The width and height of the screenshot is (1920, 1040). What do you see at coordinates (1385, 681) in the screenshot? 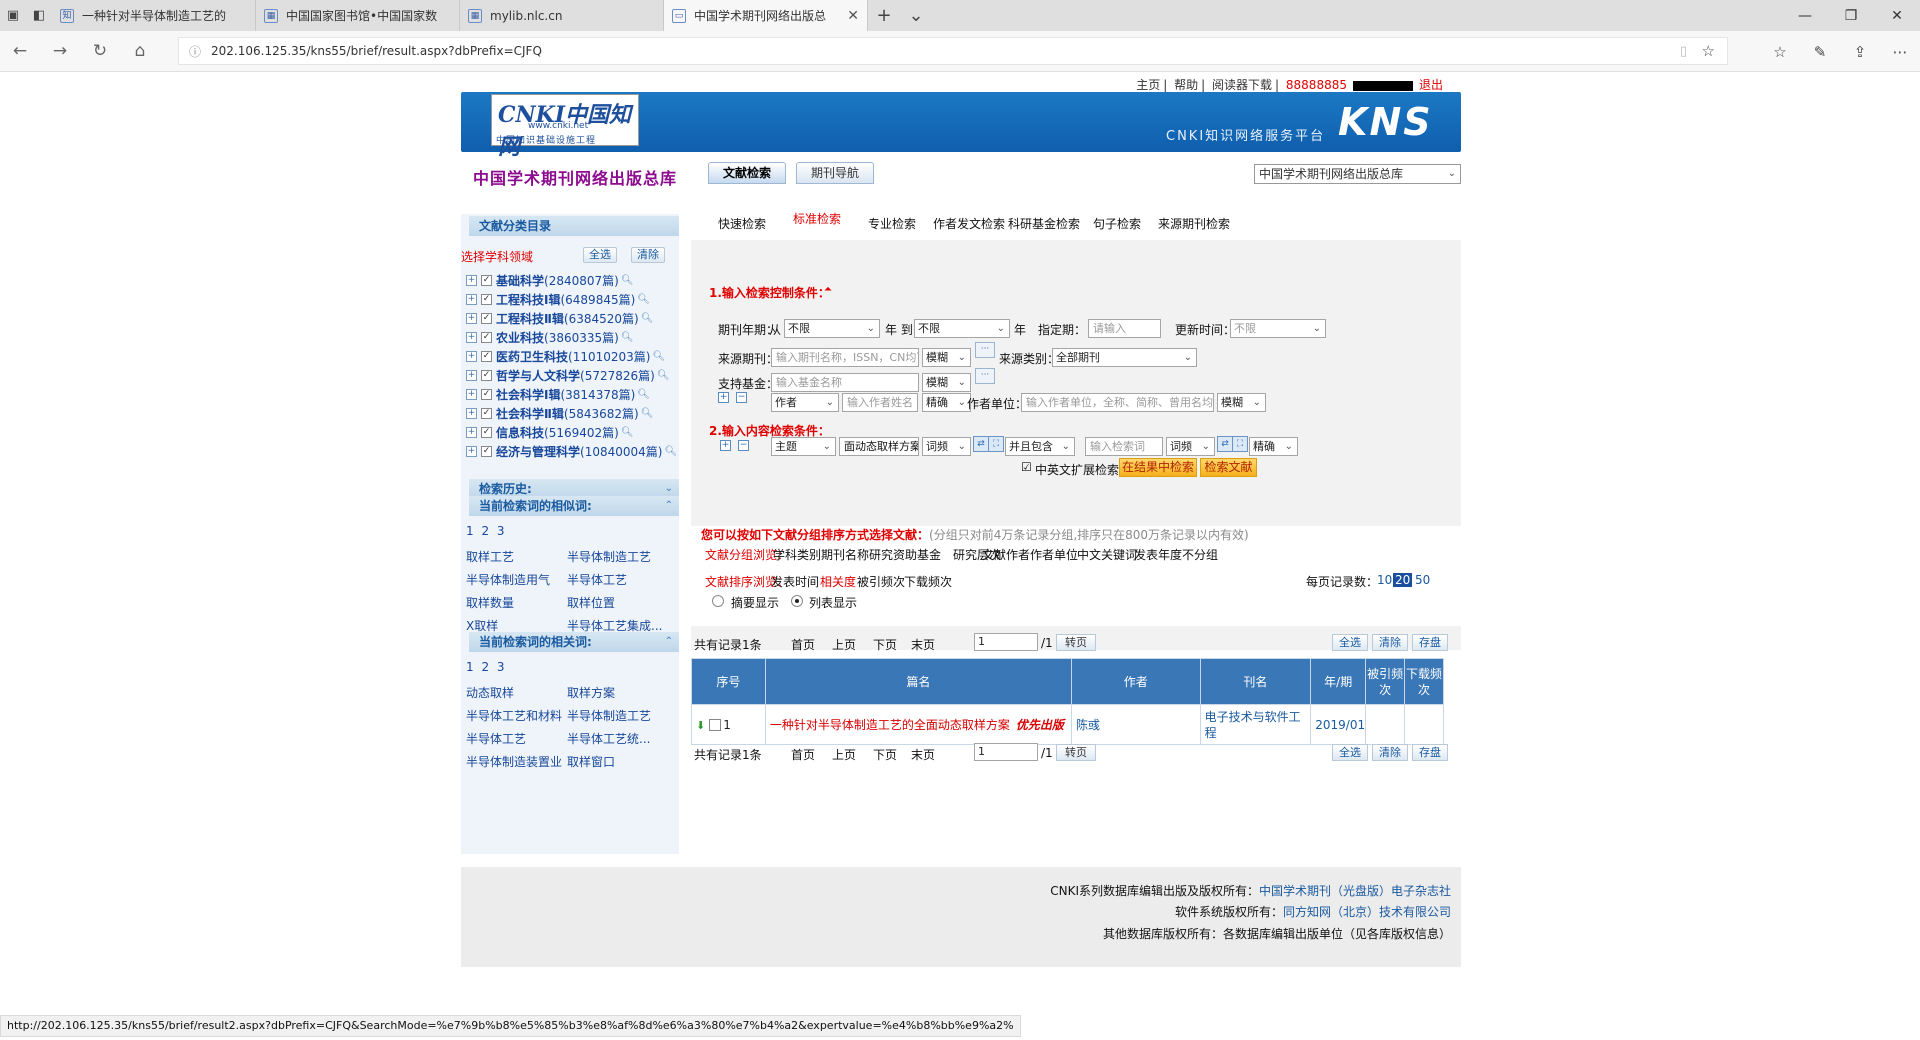
I see `col-cited: 被引频次` at bounding box center [1385, 681].